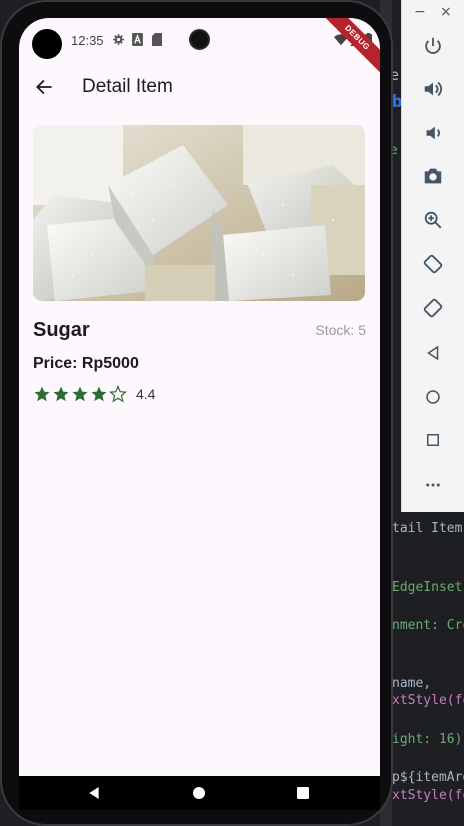  I want to click on front-camera, so click(199, 39).